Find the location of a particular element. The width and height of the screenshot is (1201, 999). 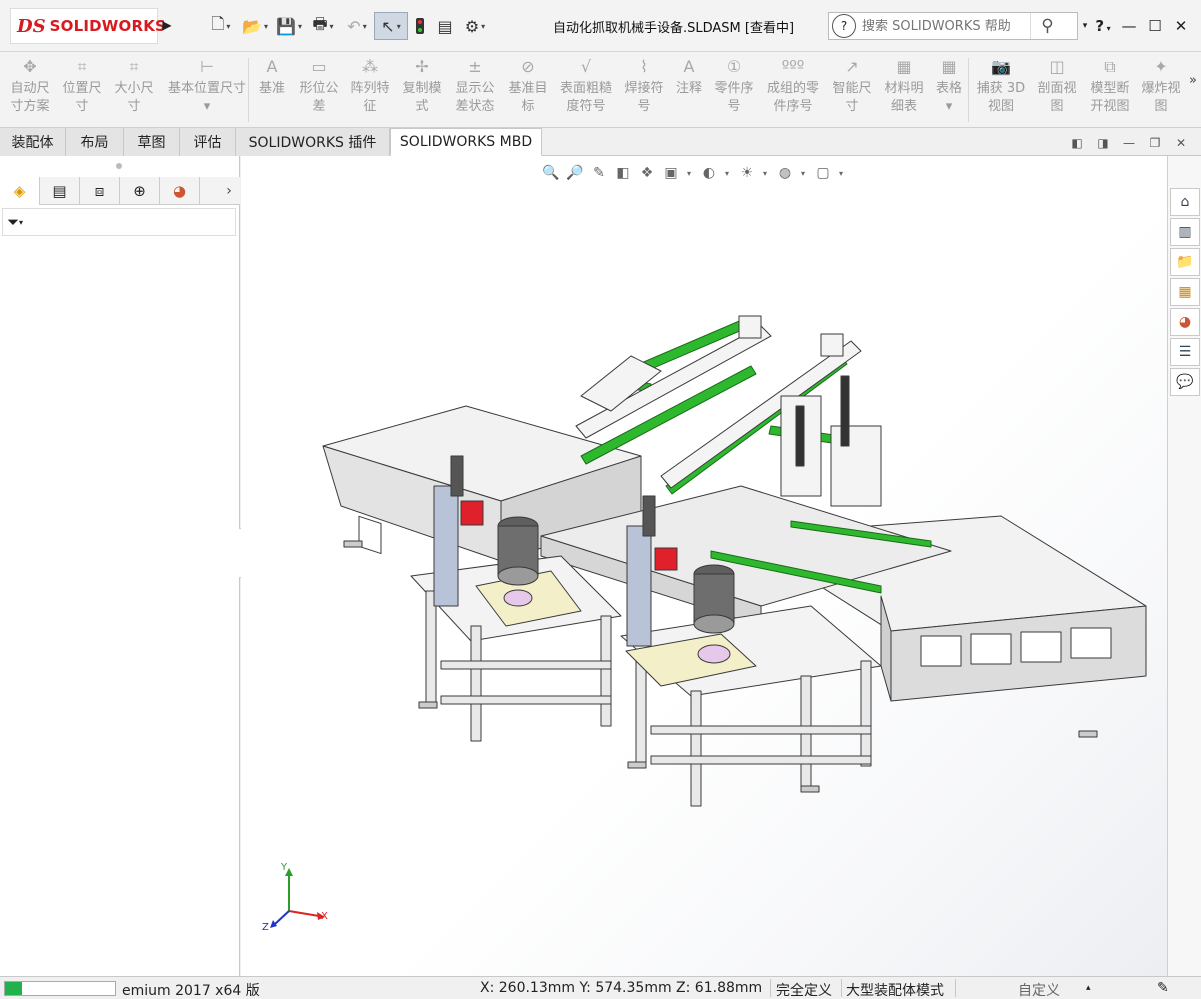

ribbon-tables-button: ▦ 表格 ▾ is located at coordinates (949, 90).